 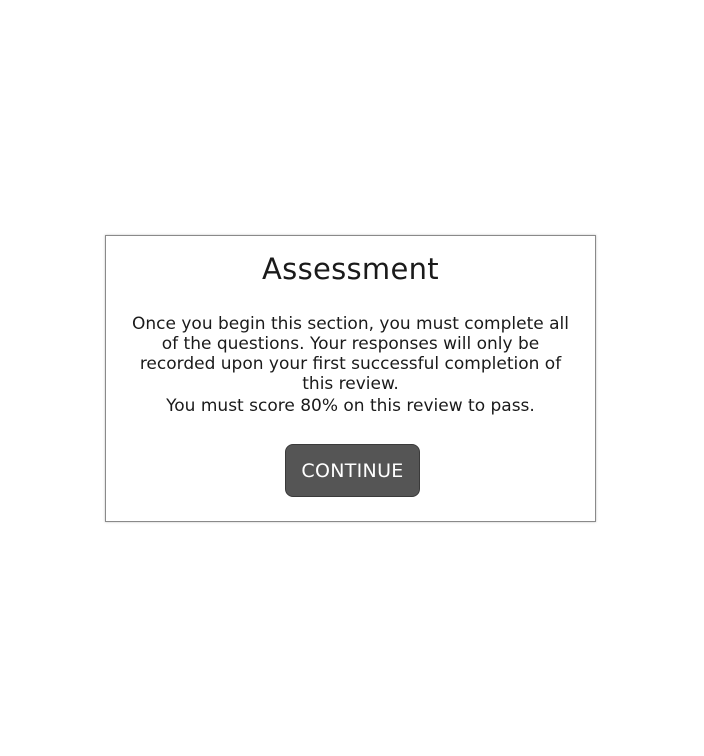 What do you see at coordinates (352, 470) in the screenshot?
I see `continue-button: CONTINUE` at bounding box center [352, 470].